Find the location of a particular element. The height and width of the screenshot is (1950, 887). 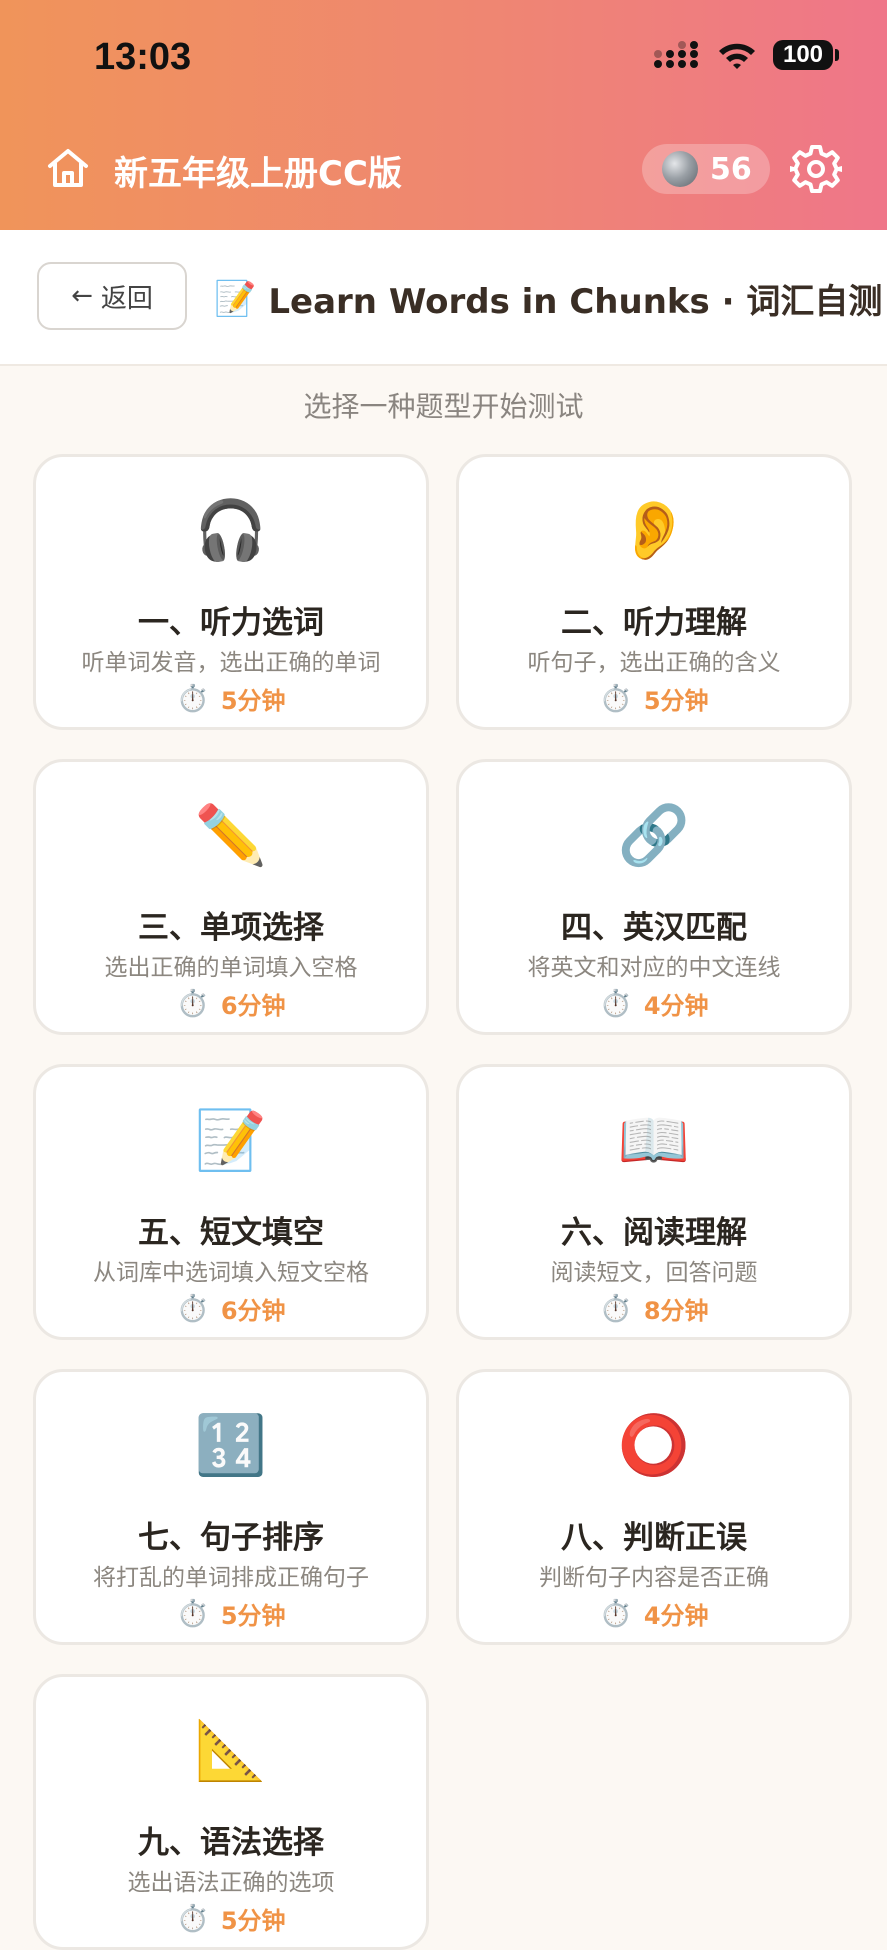

card-title: 九、语法选择 is located at coordinates (231, 1843).